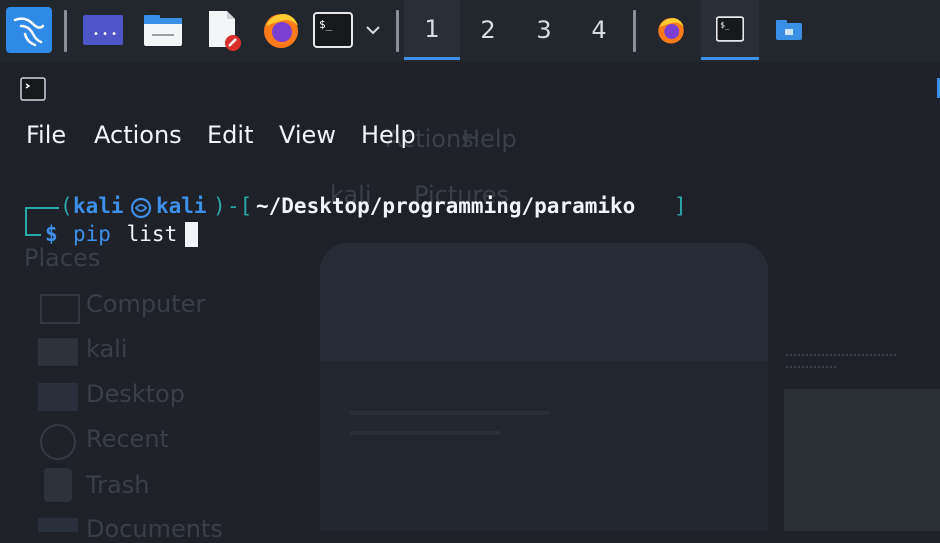 This screenshot has height=543, width=940. Describe the element at coordinates (154, 529) in the screenshot. I see `ghost-place-documents: Documents` at that location.